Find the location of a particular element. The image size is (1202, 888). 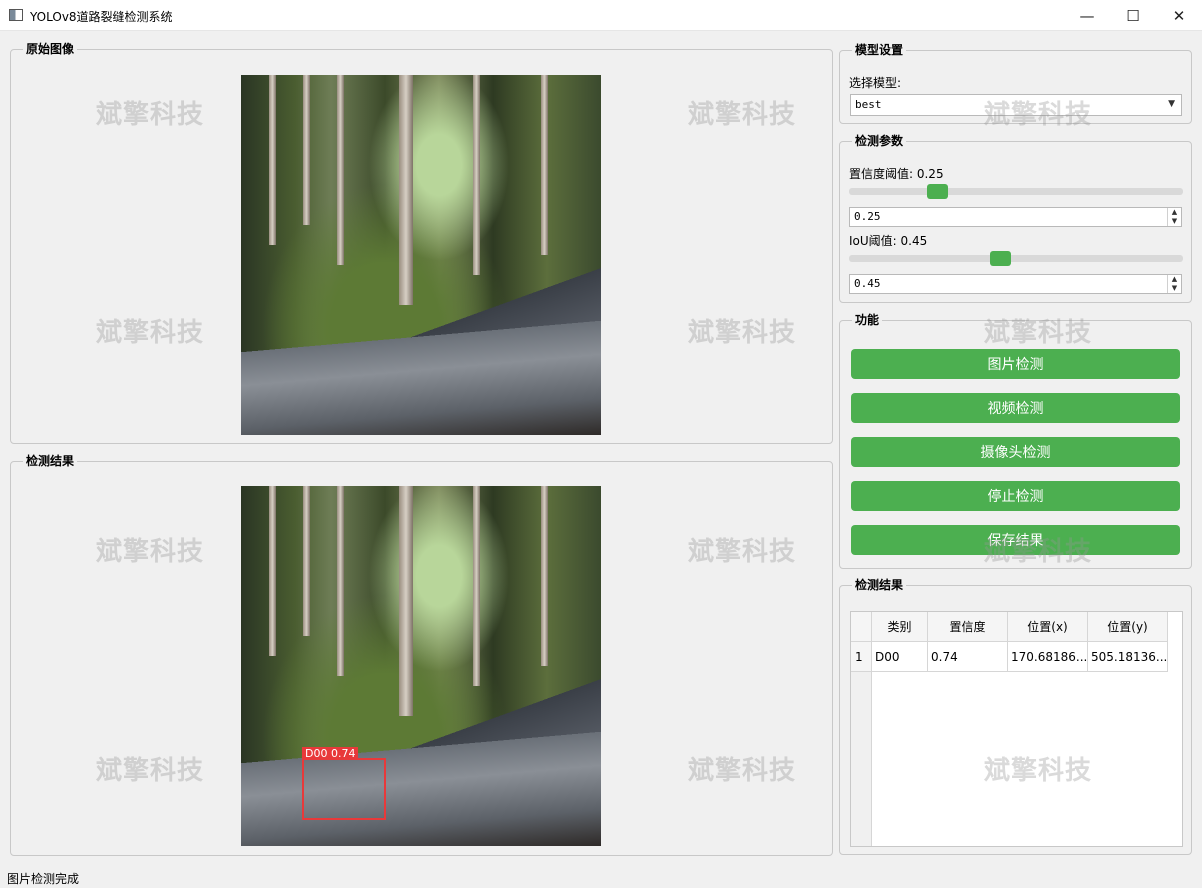

status-text: 图片检测完成 is located at coordinates (43, 879).